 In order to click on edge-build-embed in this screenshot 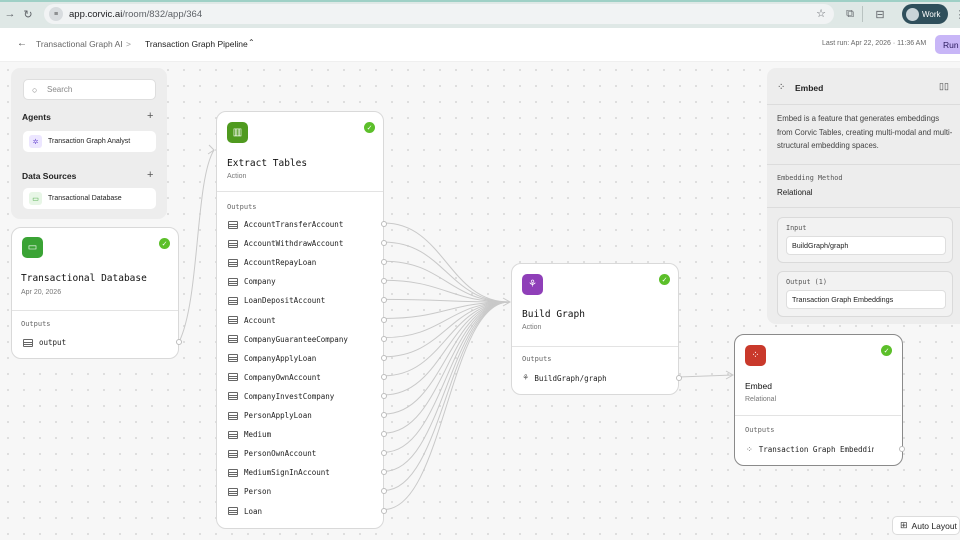, I will do `click(706, 376)`.